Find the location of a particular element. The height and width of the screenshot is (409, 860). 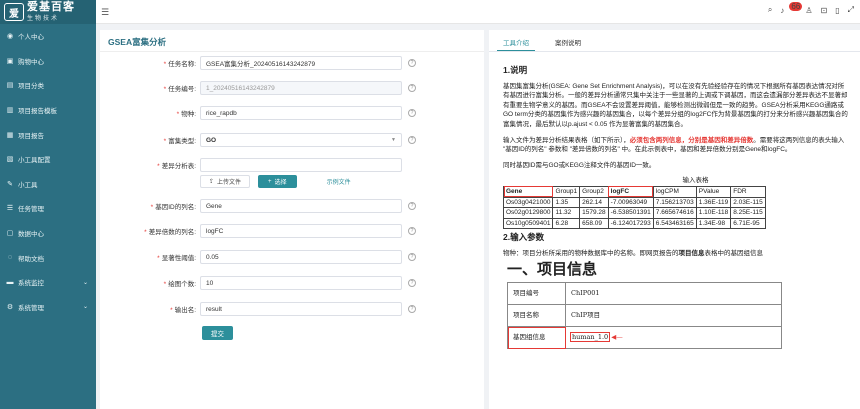

file-path-input is located at coordinates (301, 165).